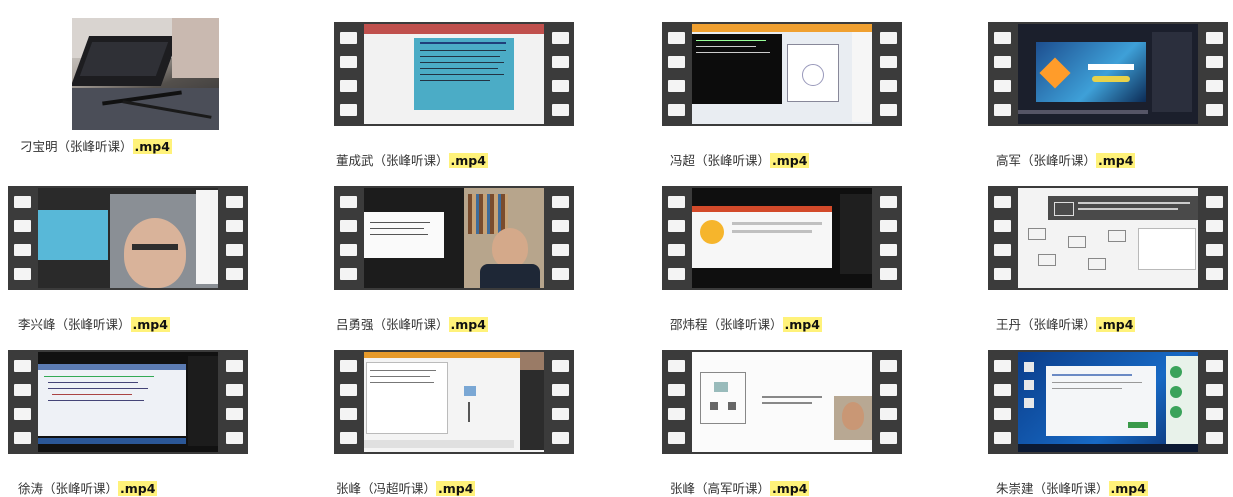 The image size is (1233, 497). What do you see at coordinates (1066, 159) in the screenshot?
I see `video-filename: 高军（张峰听课） .mp4` at bounding box center [1066, 159].